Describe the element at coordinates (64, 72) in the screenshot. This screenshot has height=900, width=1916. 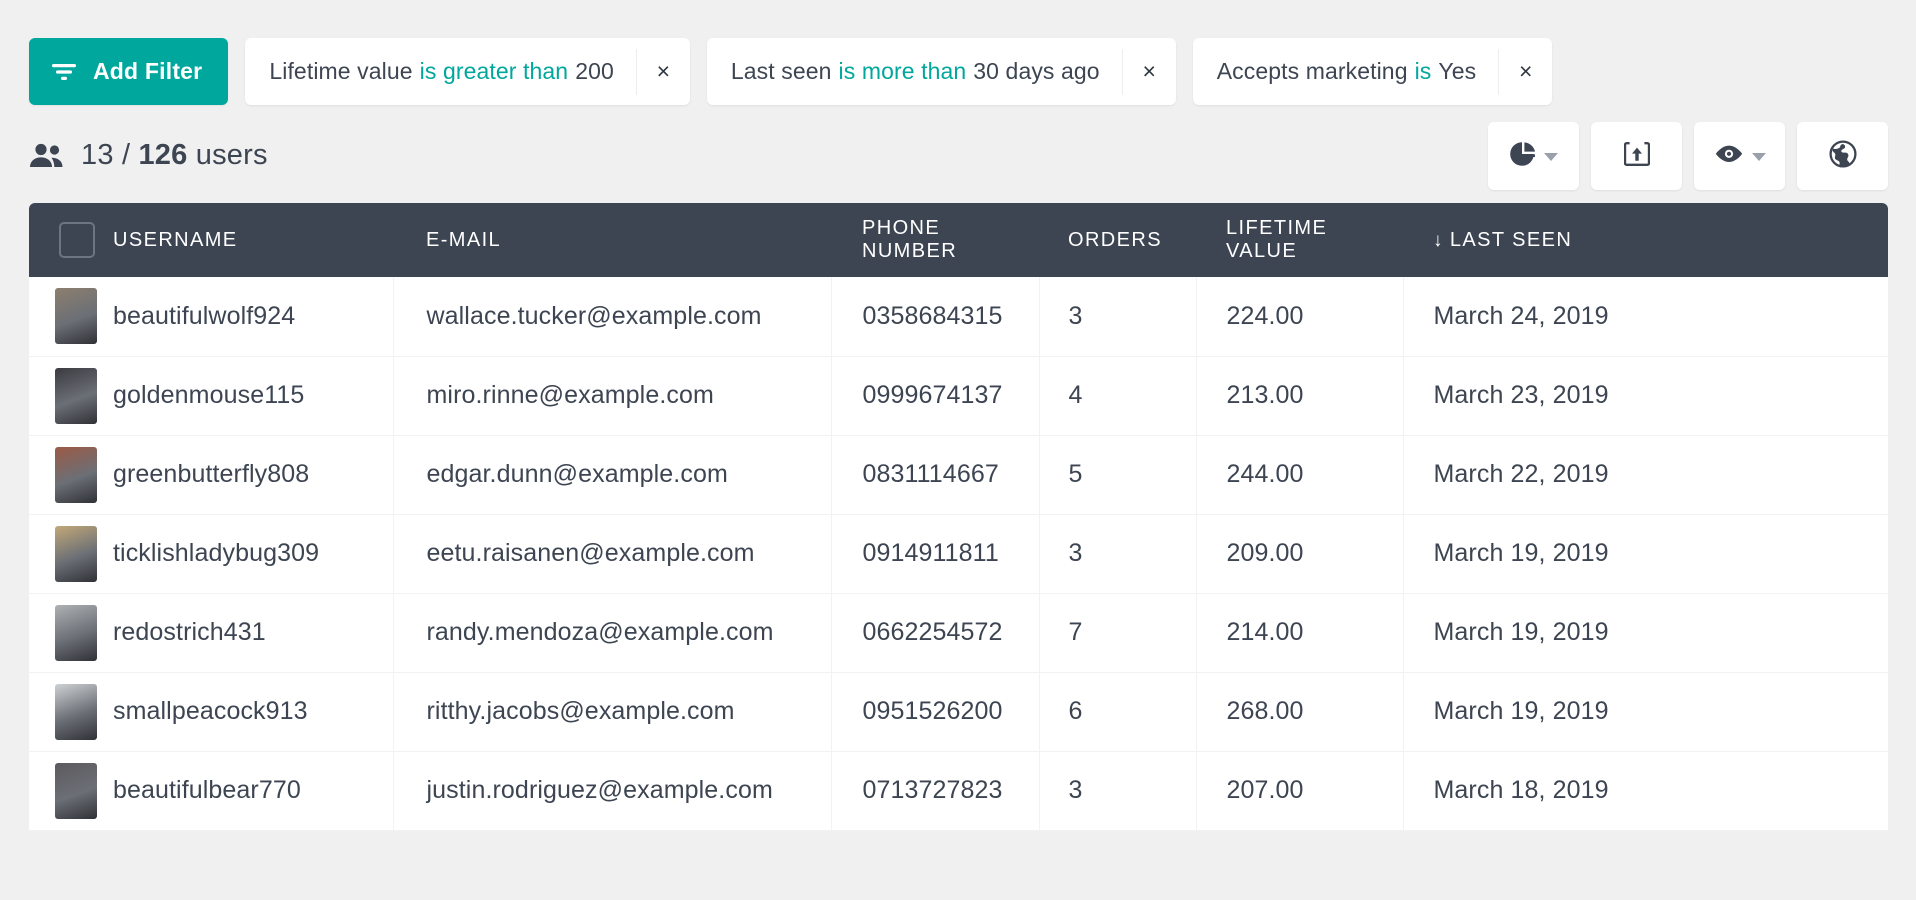
I see `filter-icon` at that location.